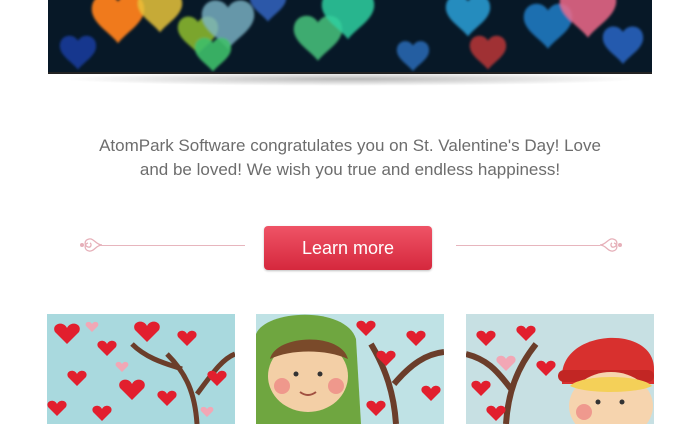 The width and height of the screenshot is (700, 424). Describe the element at coordinates (172, 245) in the screenshot. I see `left-divider-line` at that location.